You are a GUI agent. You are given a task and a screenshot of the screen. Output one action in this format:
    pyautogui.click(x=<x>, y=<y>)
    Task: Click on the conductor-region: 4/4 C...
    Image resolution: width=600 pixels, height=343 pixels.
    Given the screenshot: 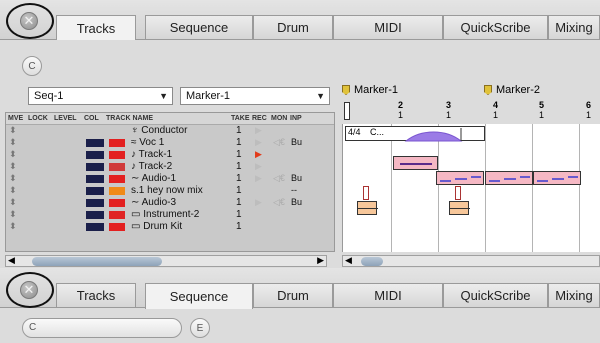 What is the action you would take?
    pyautogui.click(x=415, y=134)
    